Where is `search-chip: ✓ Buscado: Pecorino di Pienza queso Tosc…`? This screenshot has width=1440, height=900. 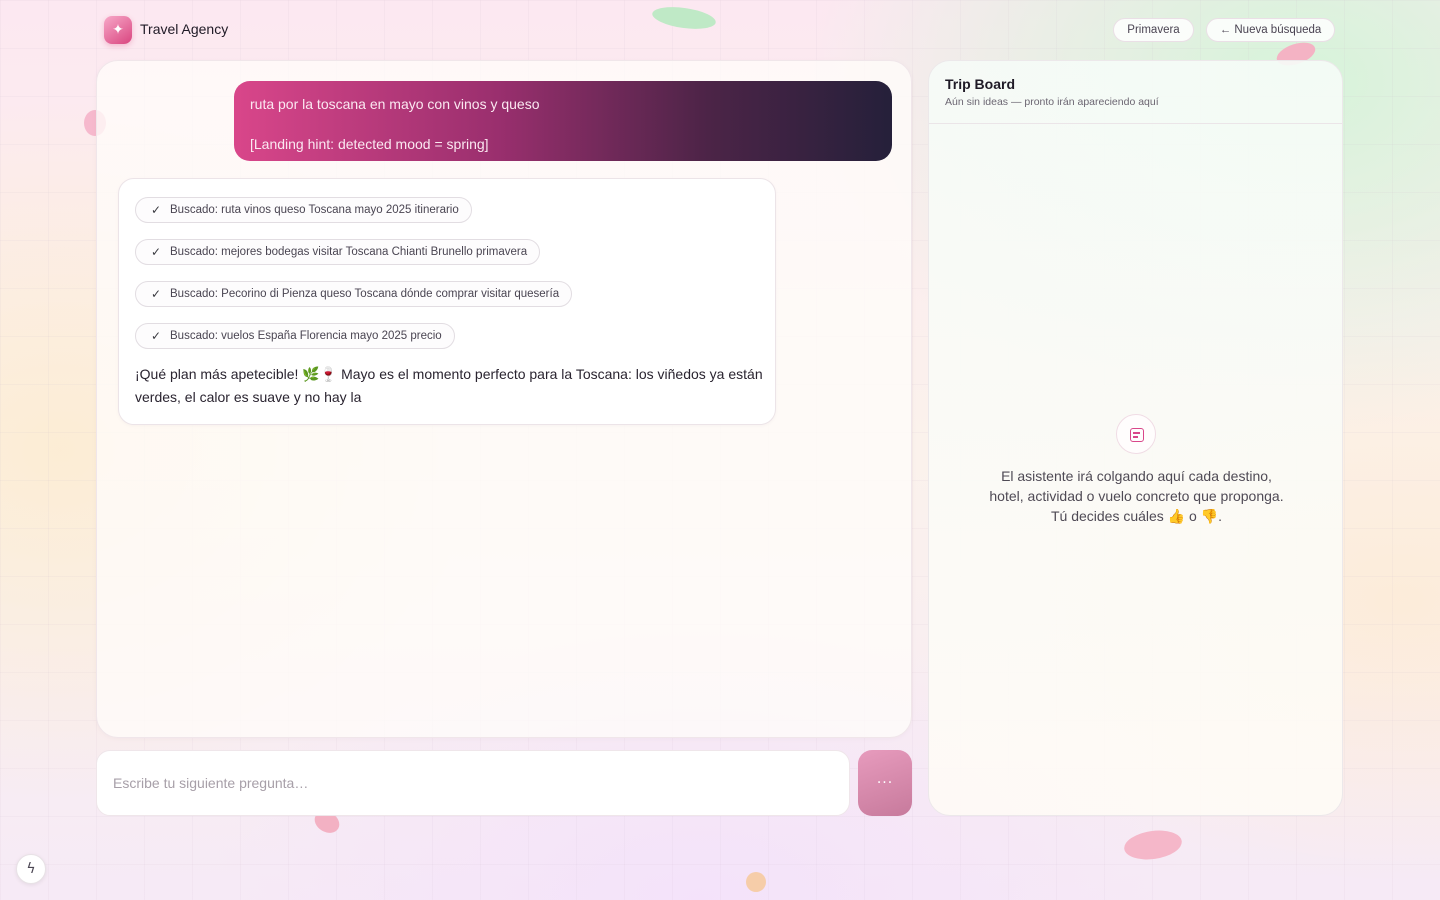
search-chip: ✓ Buscado: Pecorino di Pienza queso Tosc… is located at coordinates (354, 294).